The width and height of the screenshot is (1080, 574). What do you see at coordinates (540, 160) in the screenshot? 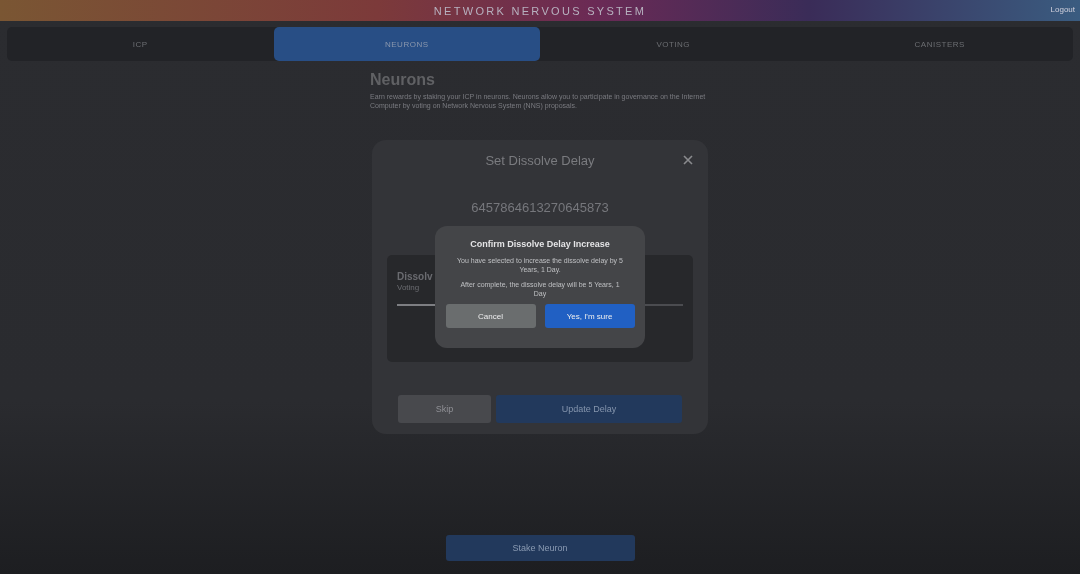
I see `dialog-title: Set Dissolve Delay` at bounding box center [540, 160].